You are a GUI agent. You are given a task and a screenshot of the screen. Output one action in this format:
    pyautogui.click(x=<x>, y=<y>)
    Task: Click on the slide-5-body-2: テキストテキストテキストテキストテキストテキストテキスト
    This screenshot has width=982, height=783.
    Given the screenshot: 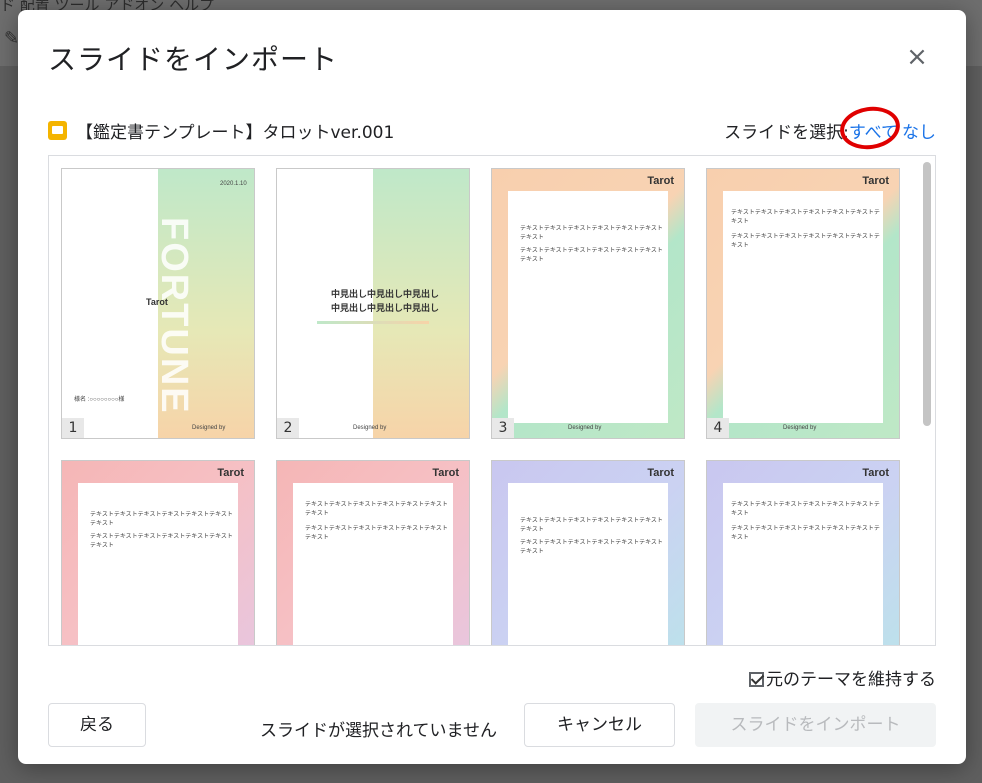 What is the action you would take?
    pyautogui.click(x=161, y=541)
    